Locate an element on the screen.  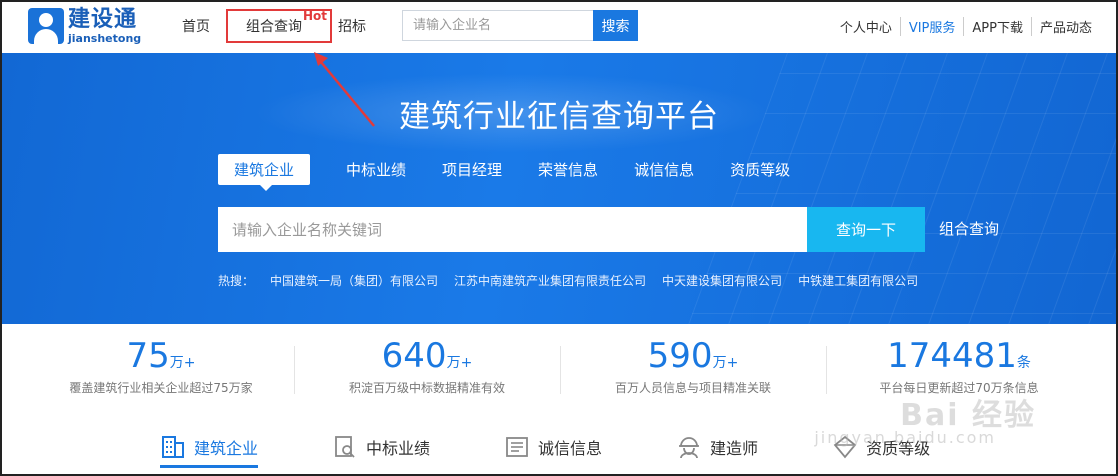
stat-people: 590万+ 百万人员信息与项目精准关联 is located at coordinates (693, 373).